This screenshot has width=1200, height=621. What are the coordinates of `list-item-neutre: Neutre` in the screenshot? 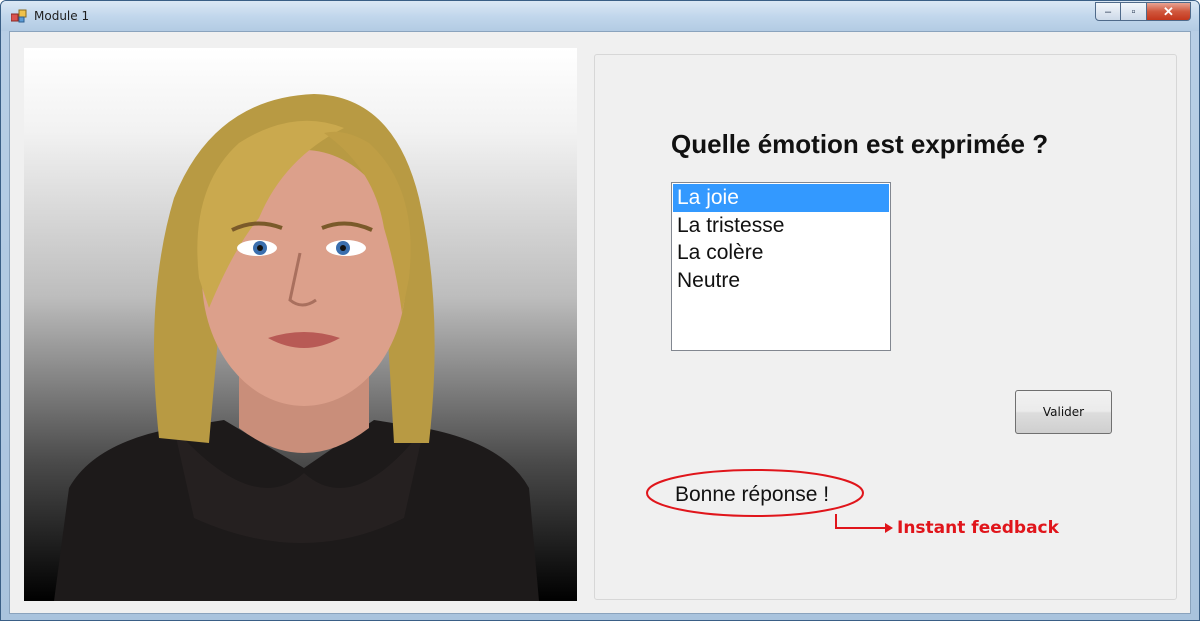 It's located at (781, 281).